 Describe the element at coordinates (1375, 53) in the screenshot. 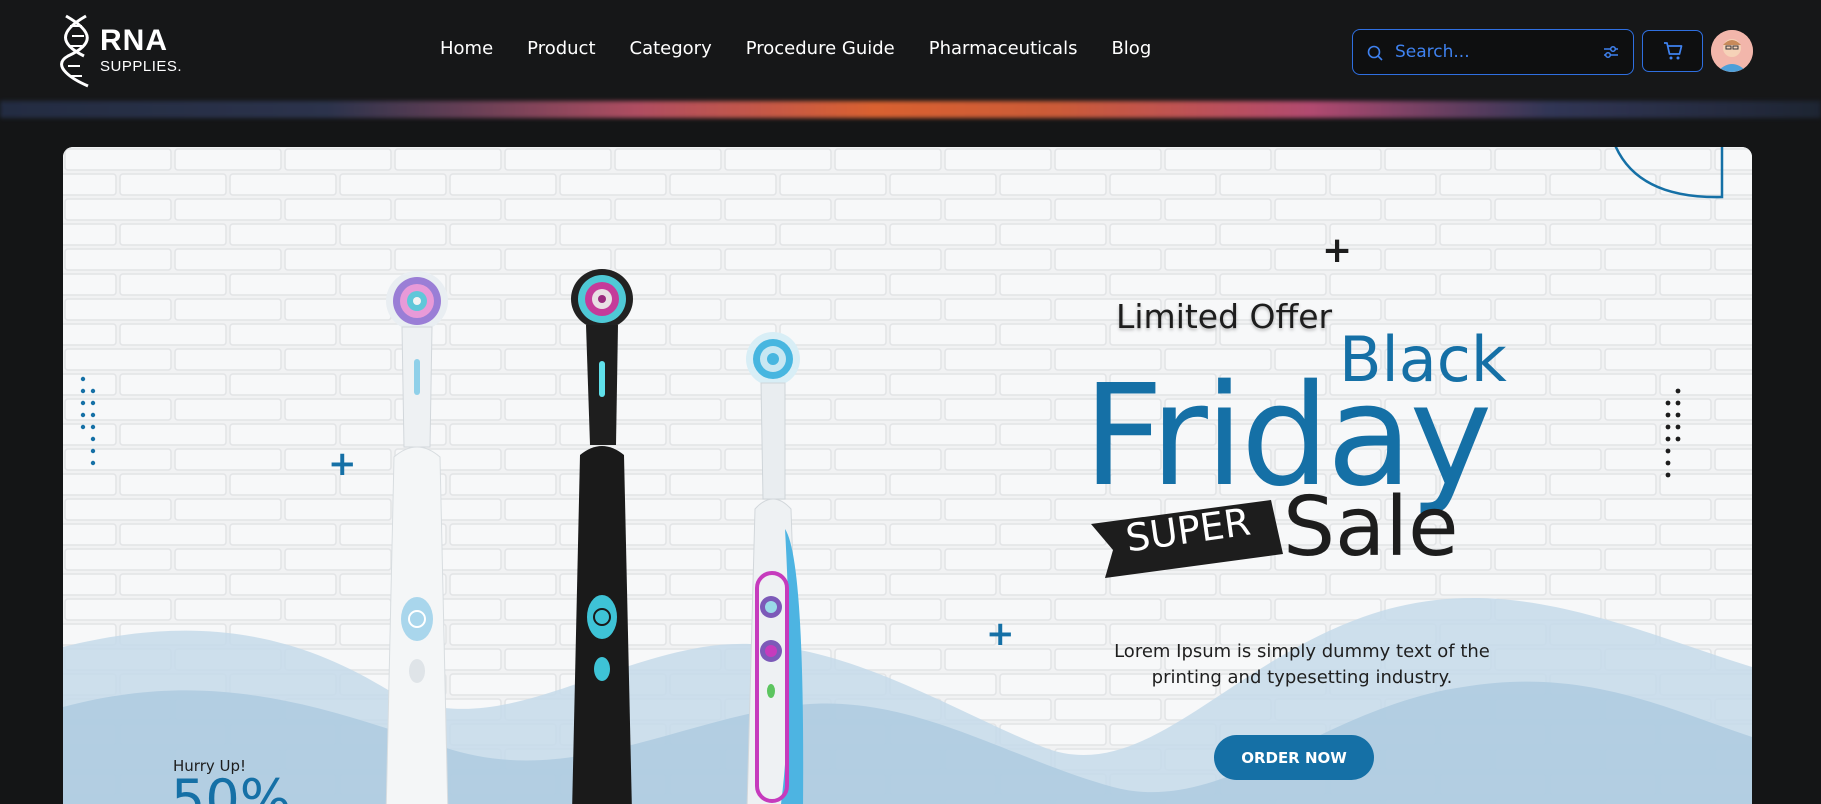

I see `search-icon` at that location.